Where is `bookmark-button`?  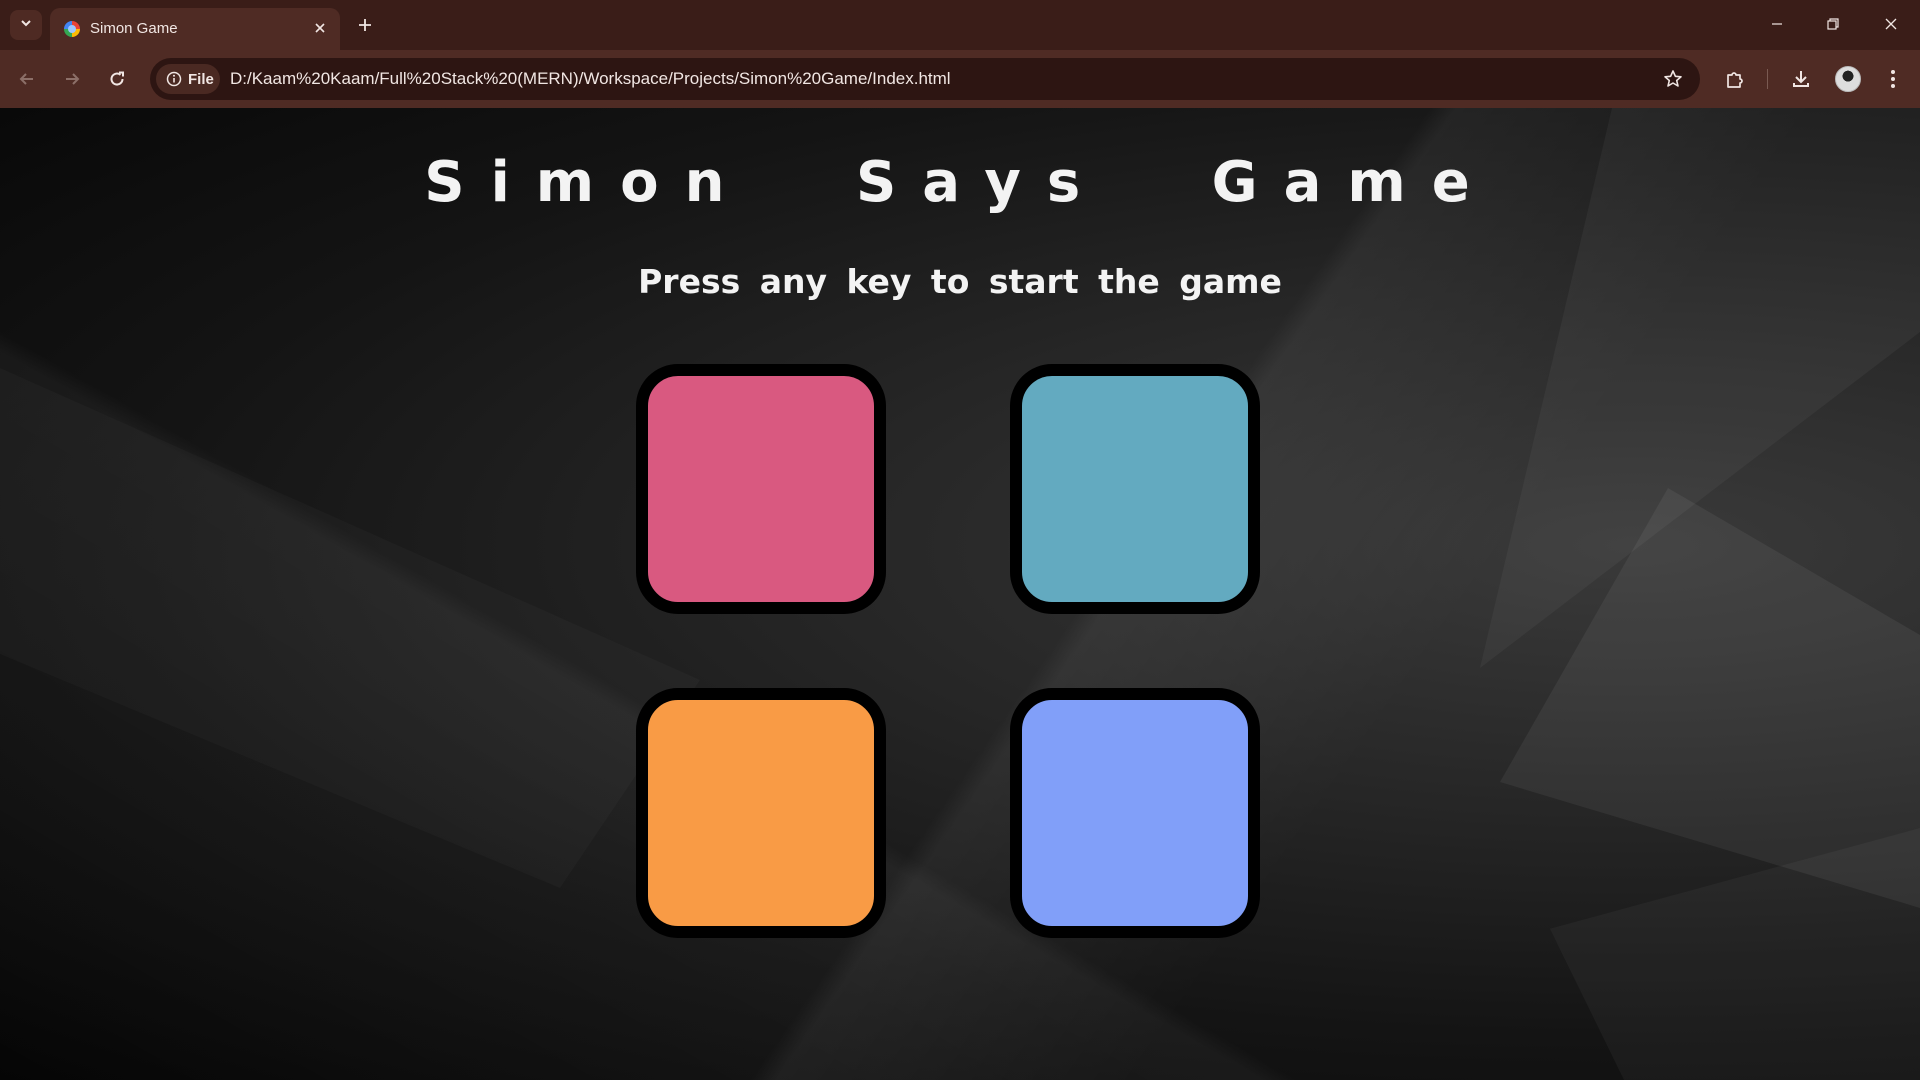
bookmark-button is located at coordinates (1673, 79).